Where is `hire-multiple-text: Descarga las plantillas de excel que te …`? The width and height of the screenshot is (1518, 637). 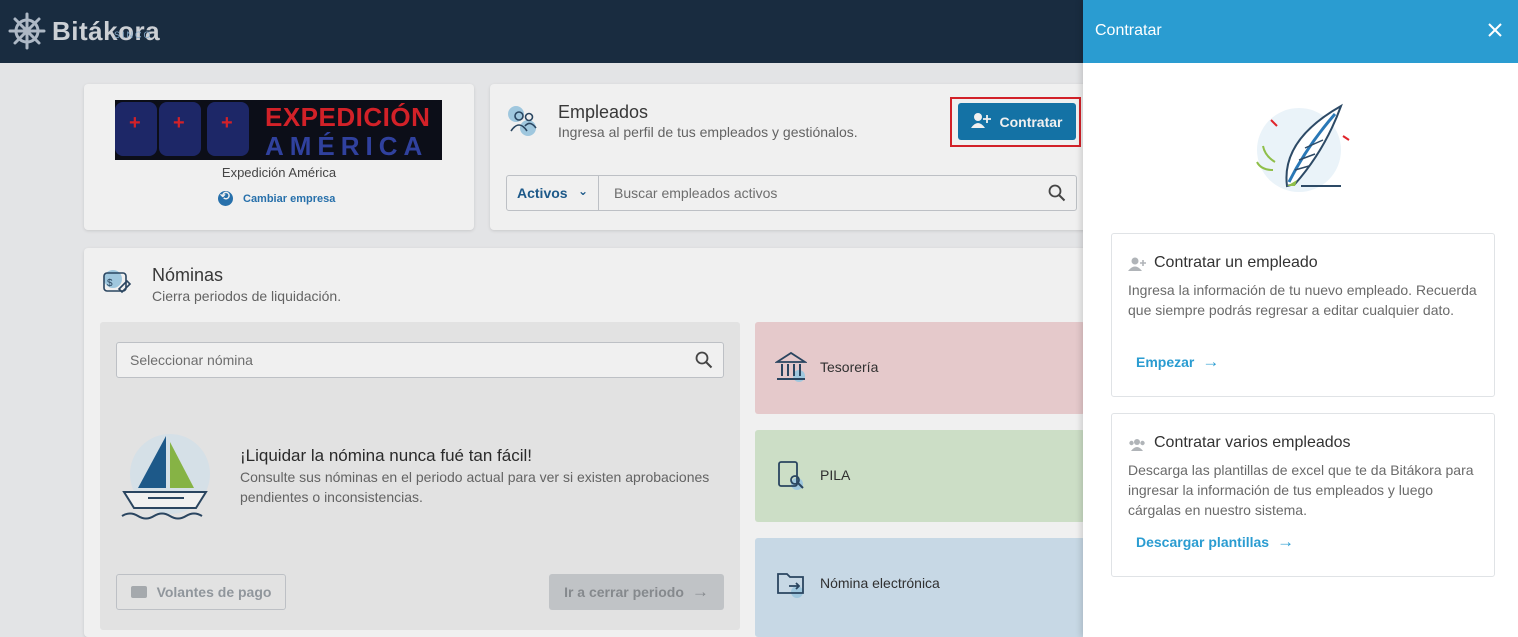
hire-multiple-text: Descarga las plantillas de excel que te … is located at coordinates (1301, 490).